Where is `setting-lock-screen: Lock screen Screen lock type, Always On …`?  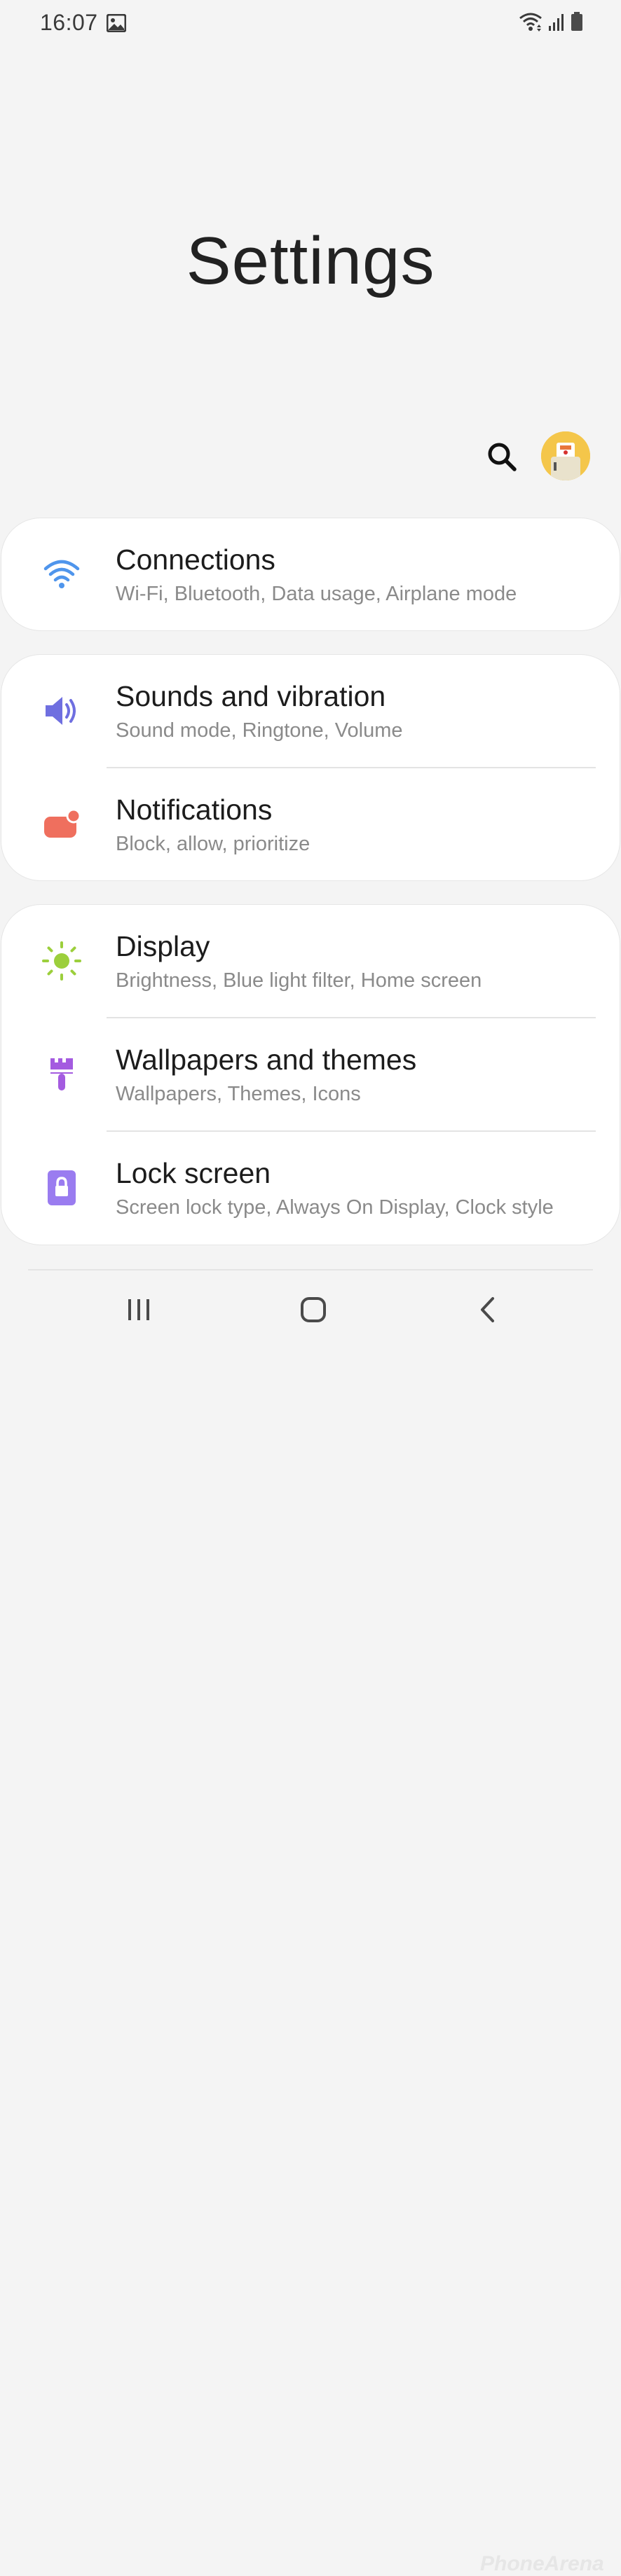 setting-lock-screen: Lock screen Screen lock type, Always On … is located at coordinates (310, 1188).